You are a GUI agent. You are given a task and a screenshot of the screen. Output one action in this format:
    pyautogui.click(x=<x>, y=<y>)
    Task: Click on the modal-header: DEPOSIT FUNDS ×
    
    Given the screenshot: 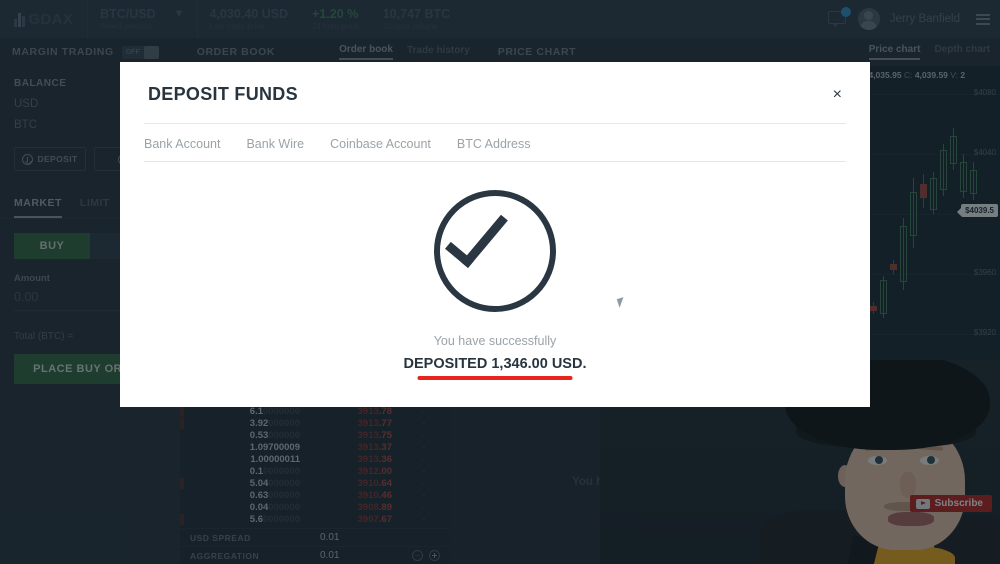 What is the action you would take?
    pyautogui.click(x=495, y=83)
    